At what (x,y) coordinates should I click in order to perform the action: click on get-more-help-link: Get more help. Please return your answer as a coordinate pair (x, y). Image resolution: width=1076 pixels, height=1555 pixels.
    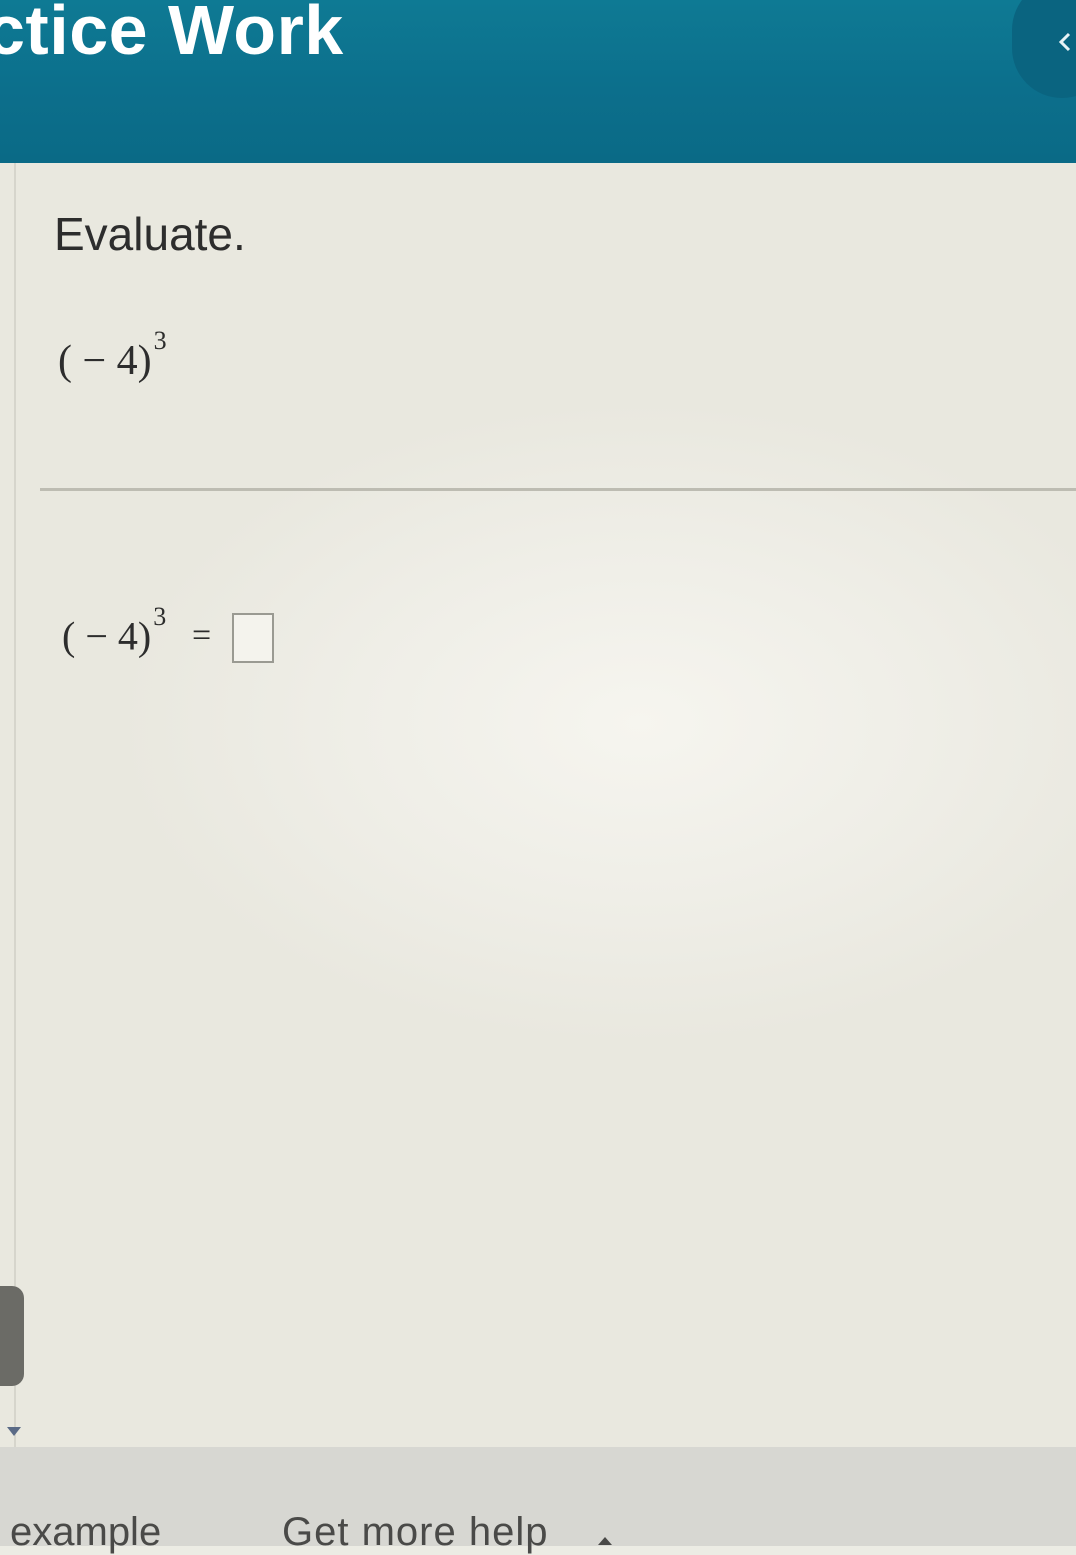
    Looking at the image, I should click on (415, 1532).